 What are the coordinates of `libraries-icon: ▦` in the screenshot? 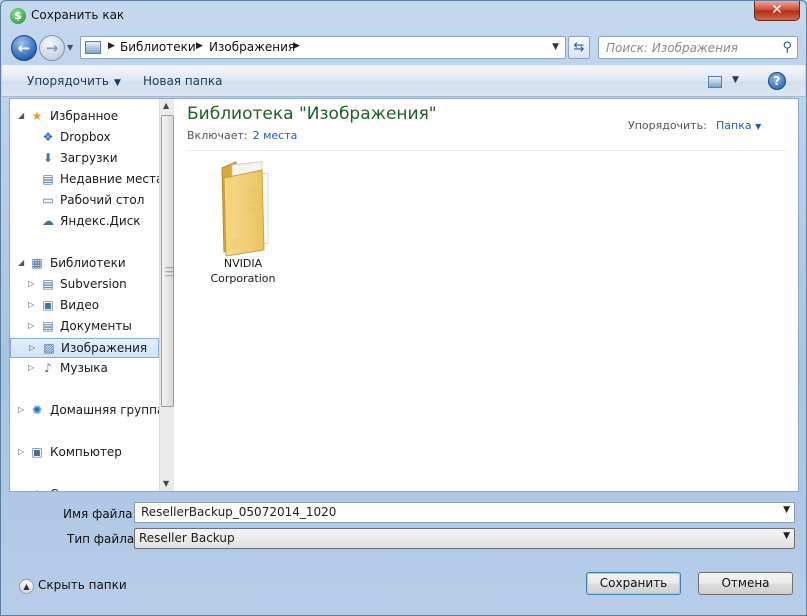 It's located at (37, 263).